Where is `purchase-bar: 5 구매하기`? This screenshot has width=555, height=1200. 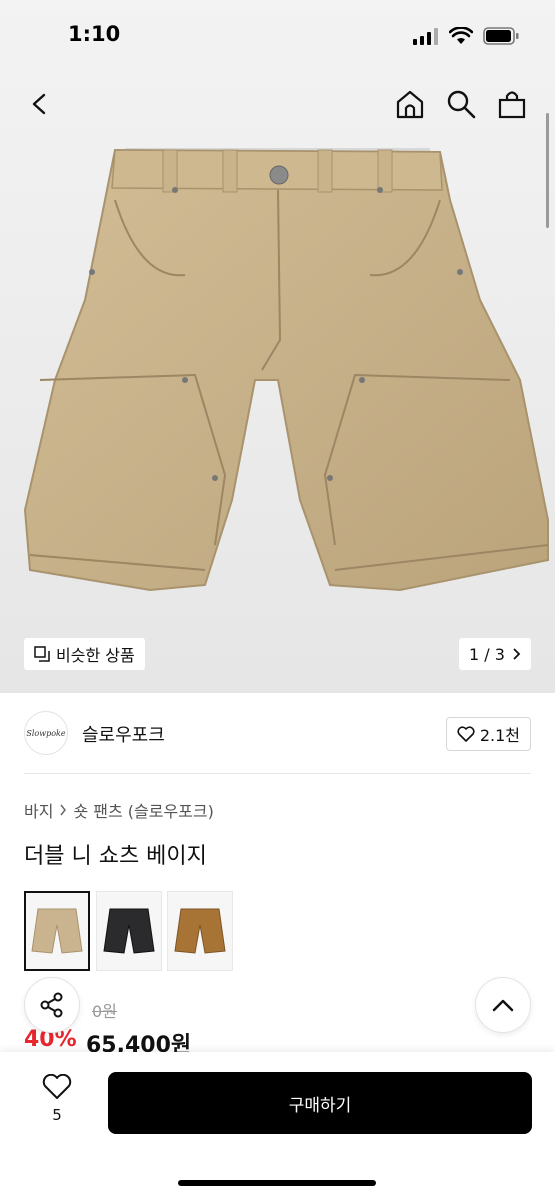
purchase-bar: 5 구매하기 is located at coordinates (277, 1126).